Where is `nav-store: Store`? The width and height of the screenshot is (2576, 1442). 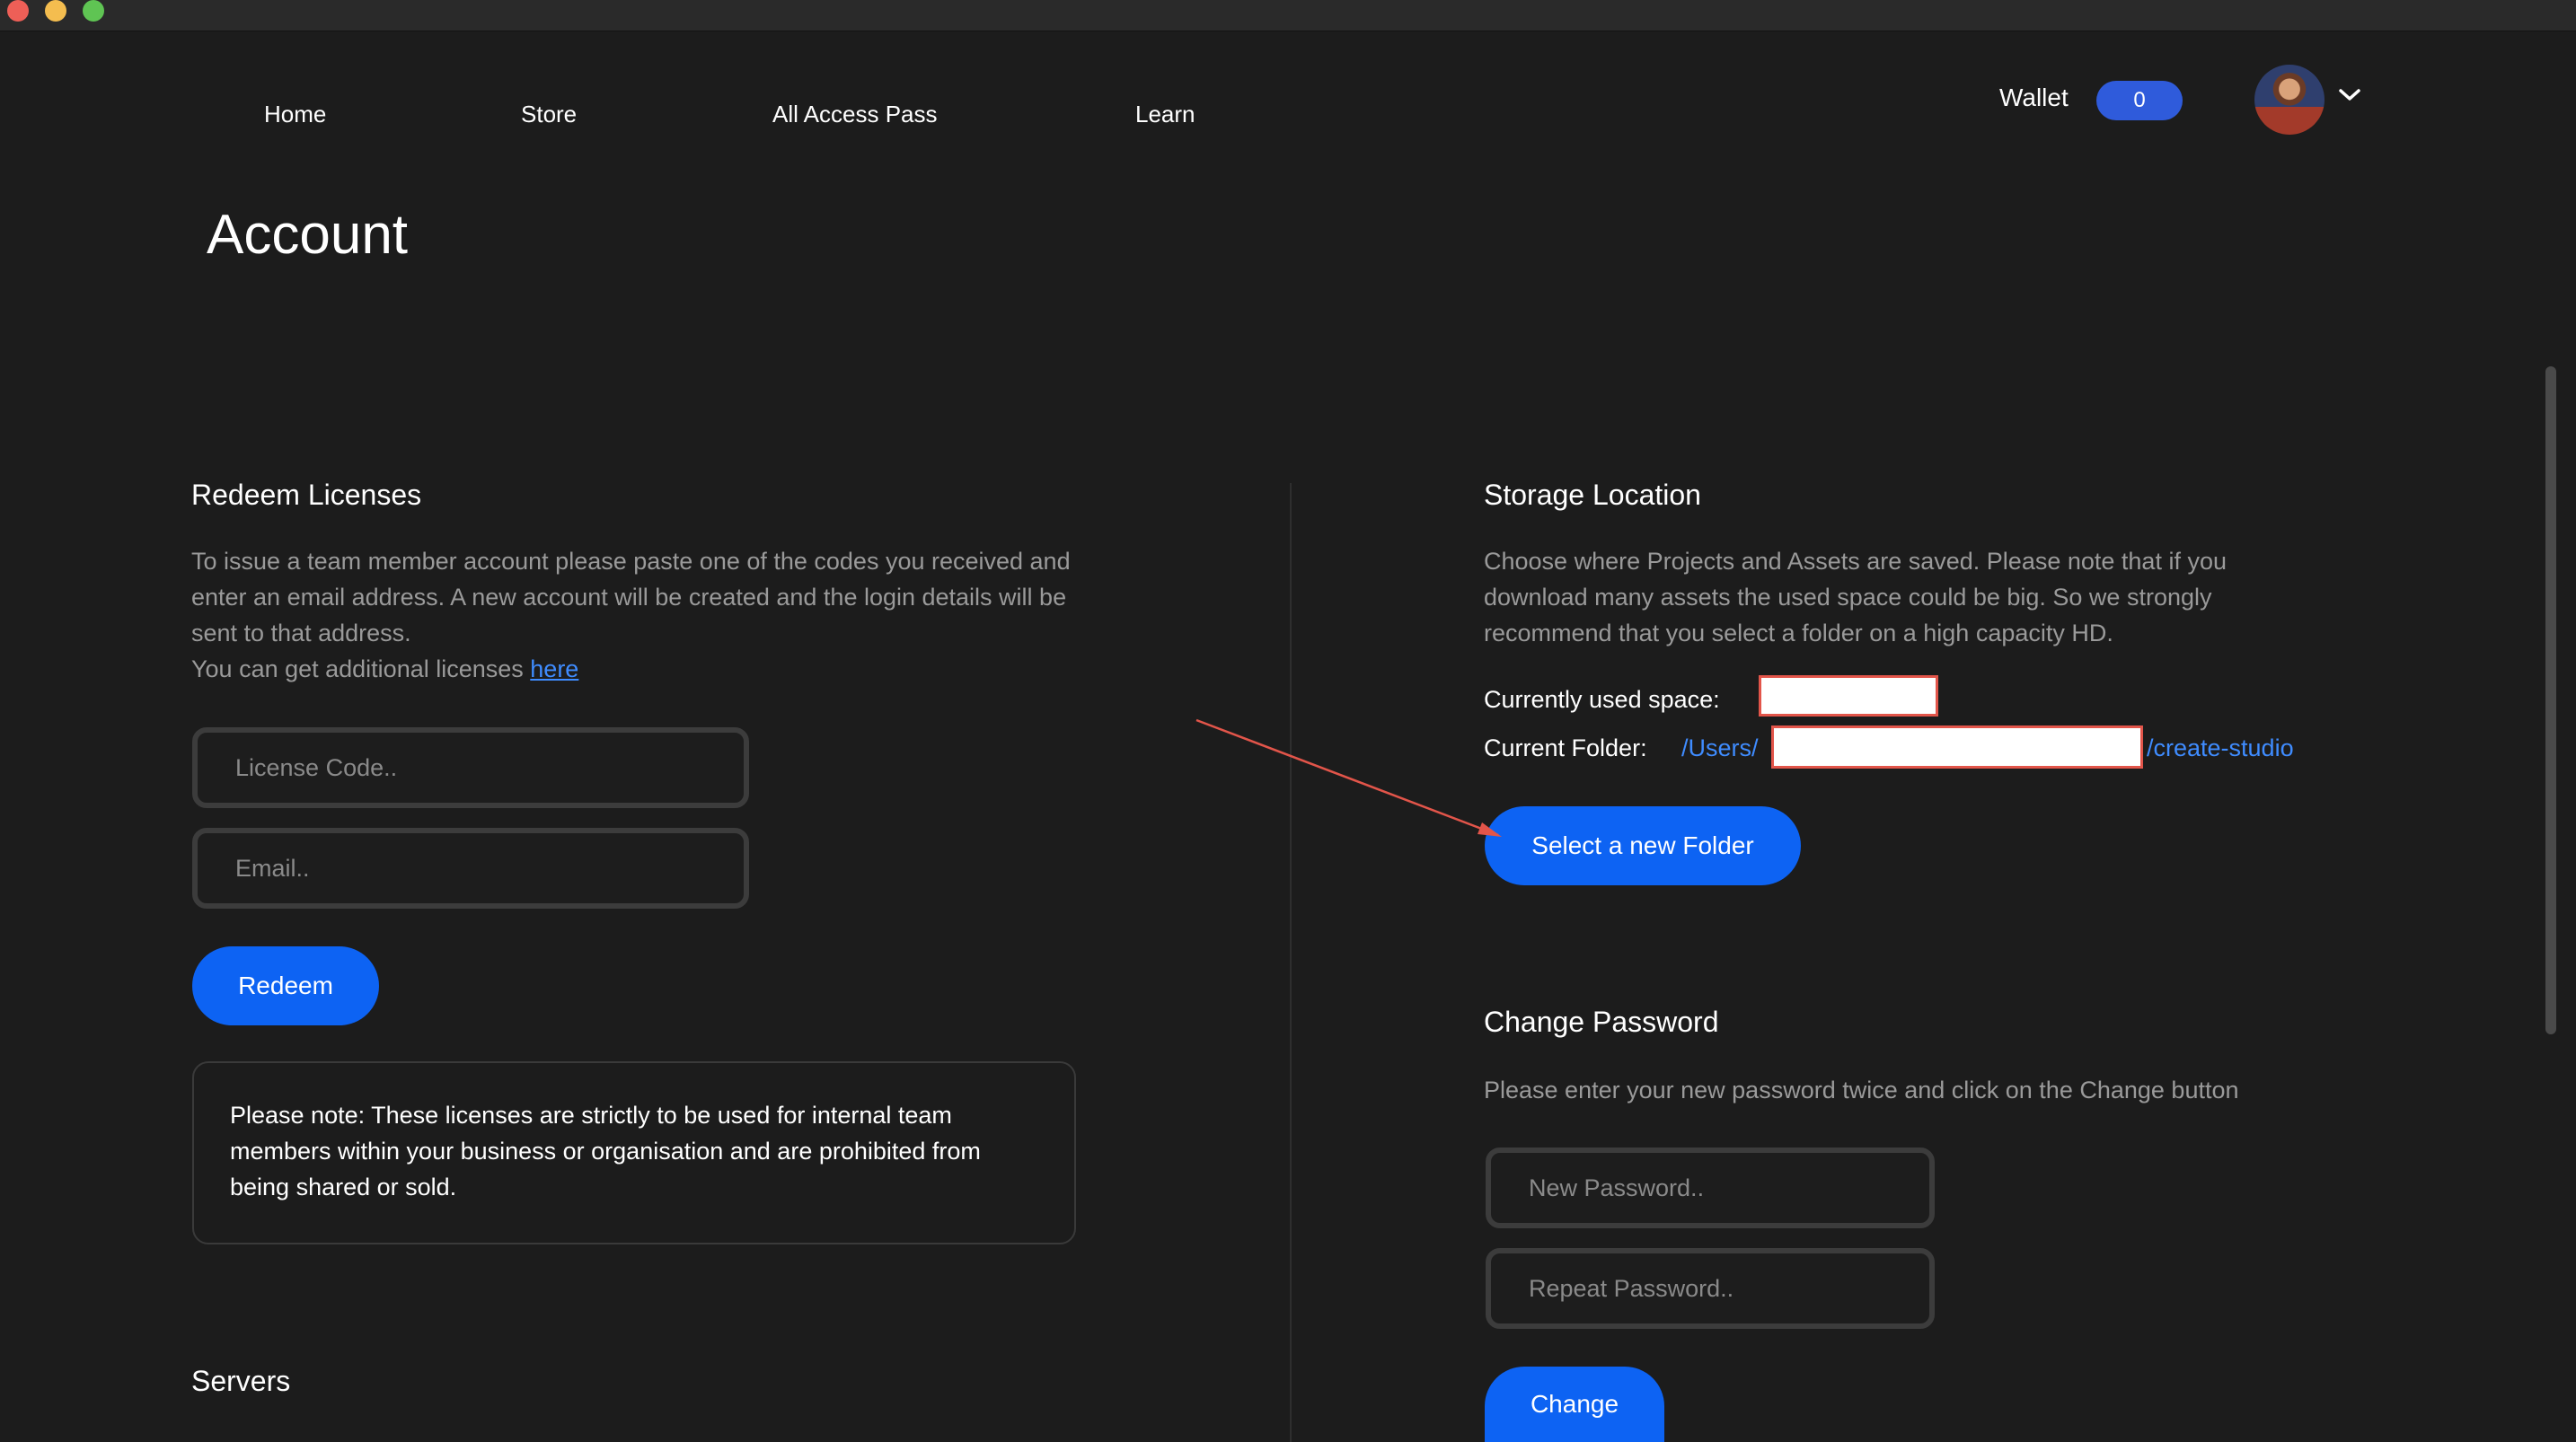 nav-store: Store is located at coordinates (549, 114).